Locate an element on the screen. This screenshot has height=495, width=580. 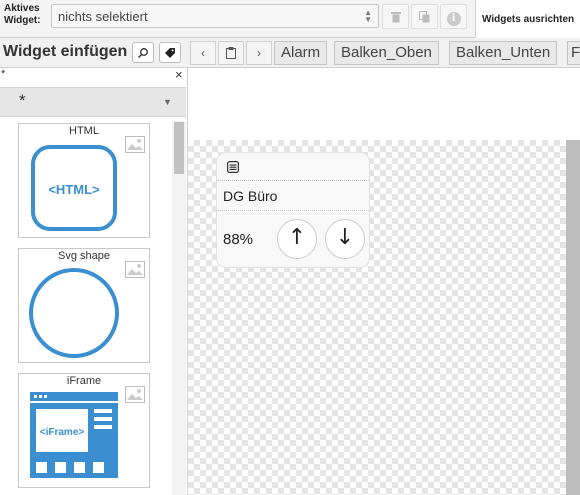
circle-shape-icon is located at coordinates (74, 313).